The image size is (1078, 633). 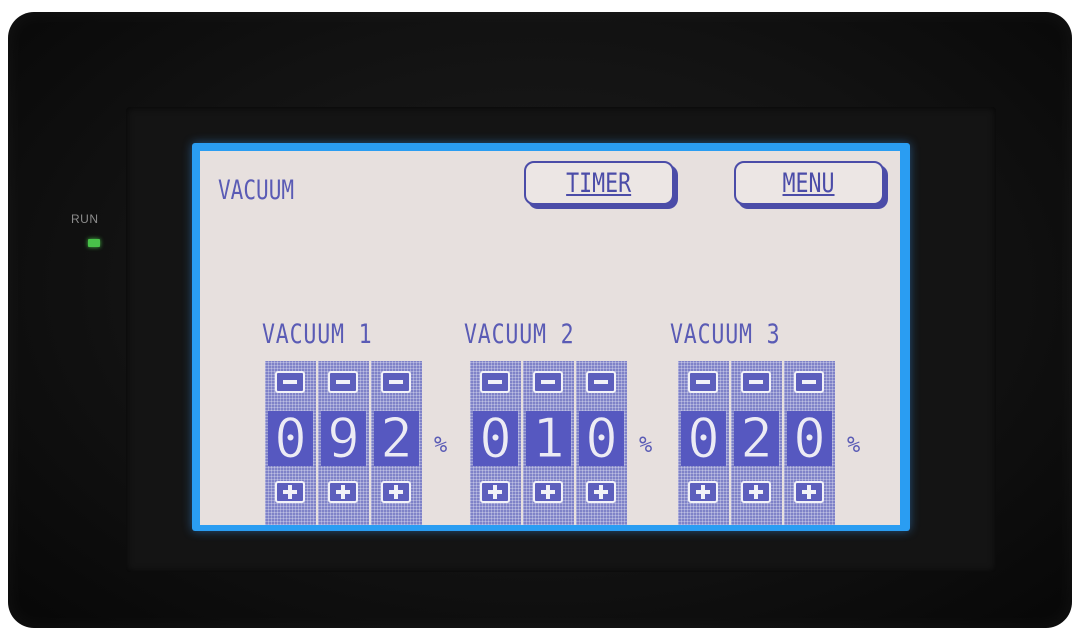 I want to click on menu-button: MENU, so click(x=809, y=183).